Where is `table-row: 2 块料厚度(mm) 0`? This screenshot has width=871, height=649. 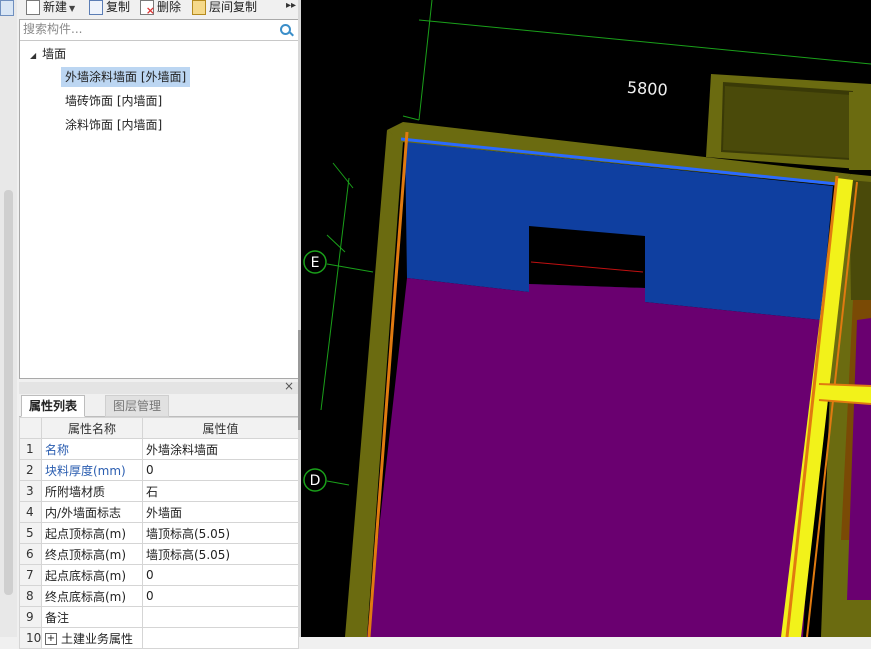
table-row: 2 块料厚度(mm) 0 is located at coordinates (159, 470).